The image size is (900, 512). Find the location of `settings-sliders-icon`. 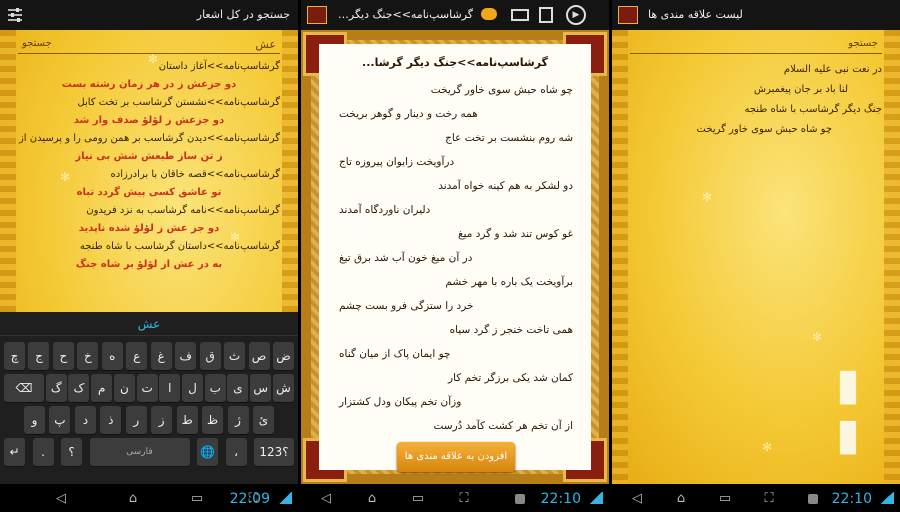

settings-sliders-icon is located at coordinates (15, 15).